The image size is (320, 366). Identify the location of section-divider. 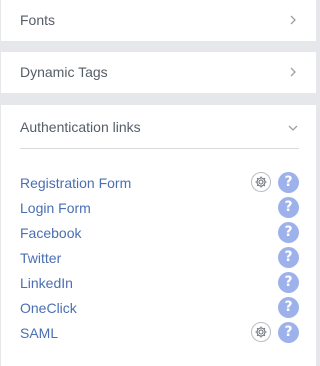
(159, 148).